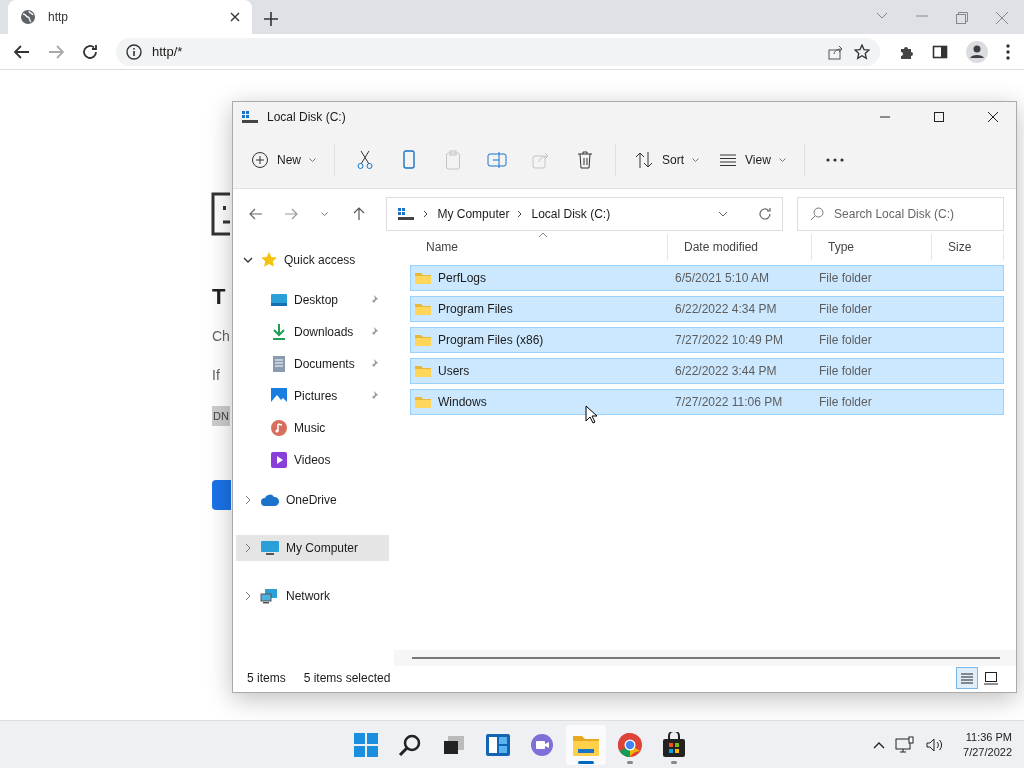 Image resolution: width=1024 pixels, height=768 pixels. I want to click on nav-item: My Computer, so click(312, 548).